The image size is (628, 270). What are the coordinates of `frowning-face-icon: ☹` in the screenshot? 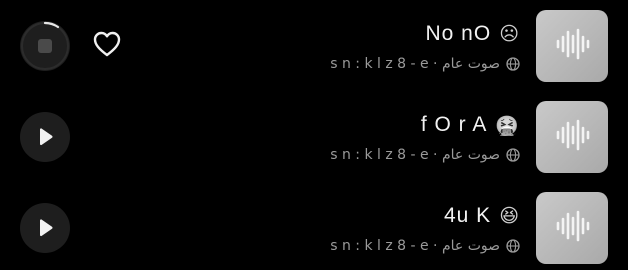 It's located at (509, 34).